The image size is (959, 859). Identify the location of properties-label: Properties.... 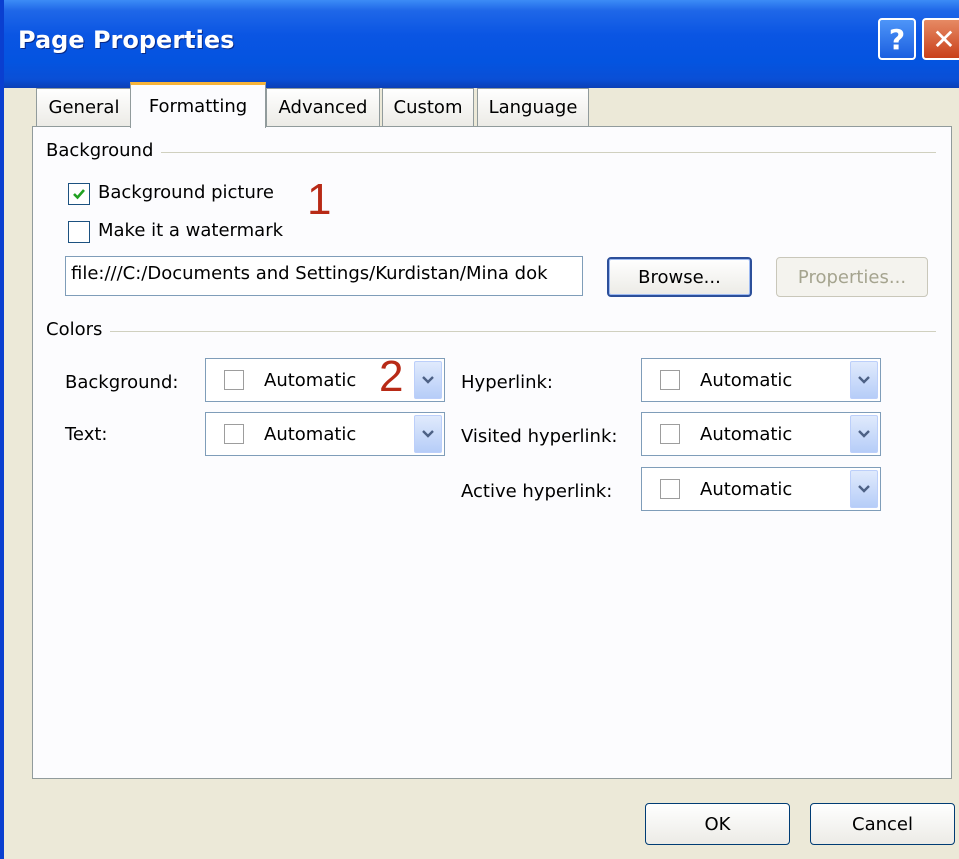
(852, 277).